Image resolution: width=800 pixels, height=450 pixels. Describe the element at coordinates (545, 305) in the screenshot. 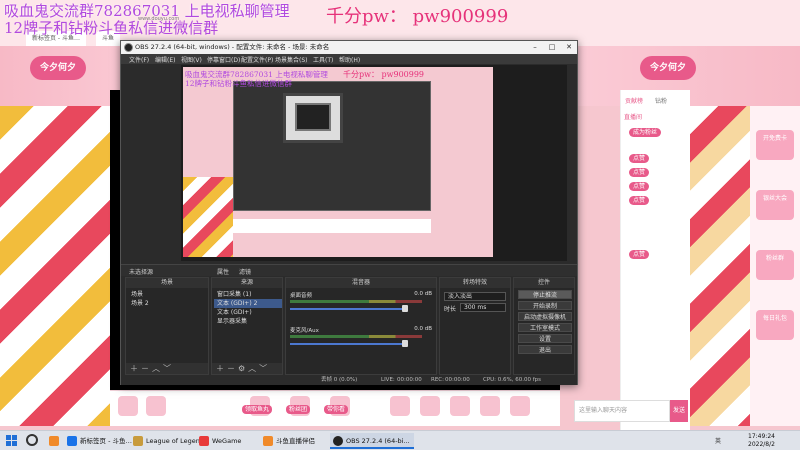

I see `start-recording-button: 开始录制` at that location.